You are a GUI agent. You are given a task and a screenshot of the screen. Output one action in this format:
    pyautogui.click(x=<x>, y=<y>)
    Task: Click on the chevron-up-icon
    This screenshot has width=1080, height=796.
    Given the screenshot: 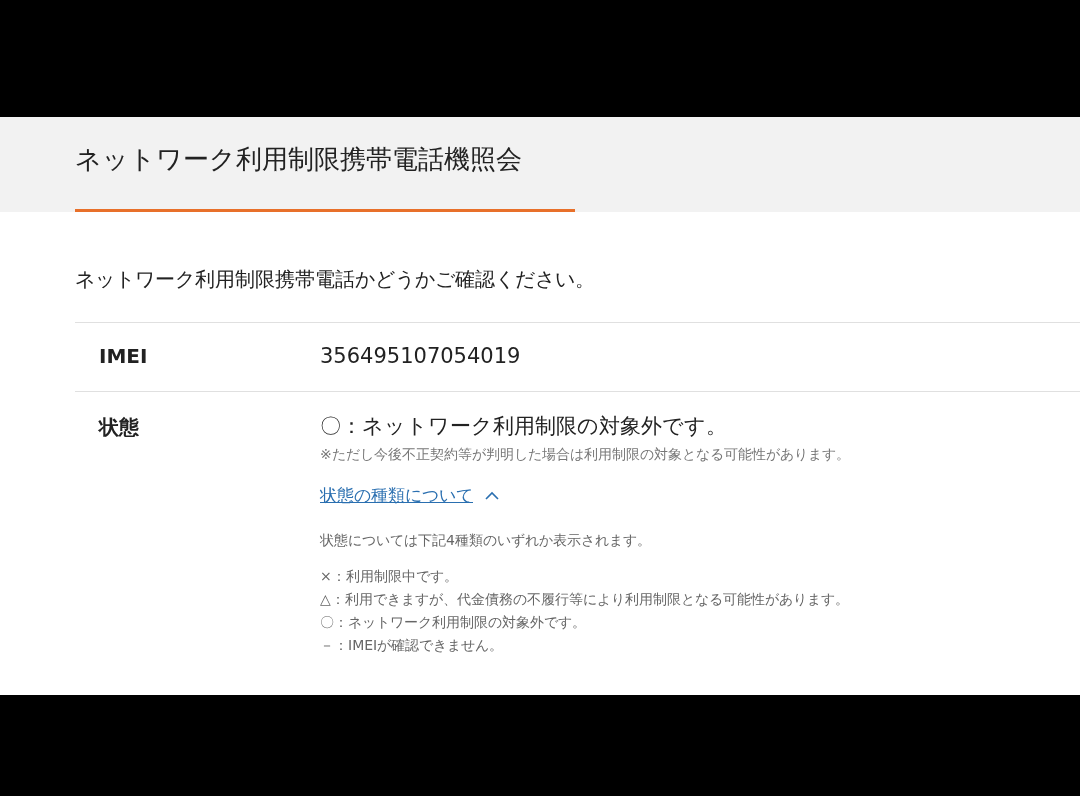 What is the action you would take?
    pyautogui.click(x=492, y=495)
    